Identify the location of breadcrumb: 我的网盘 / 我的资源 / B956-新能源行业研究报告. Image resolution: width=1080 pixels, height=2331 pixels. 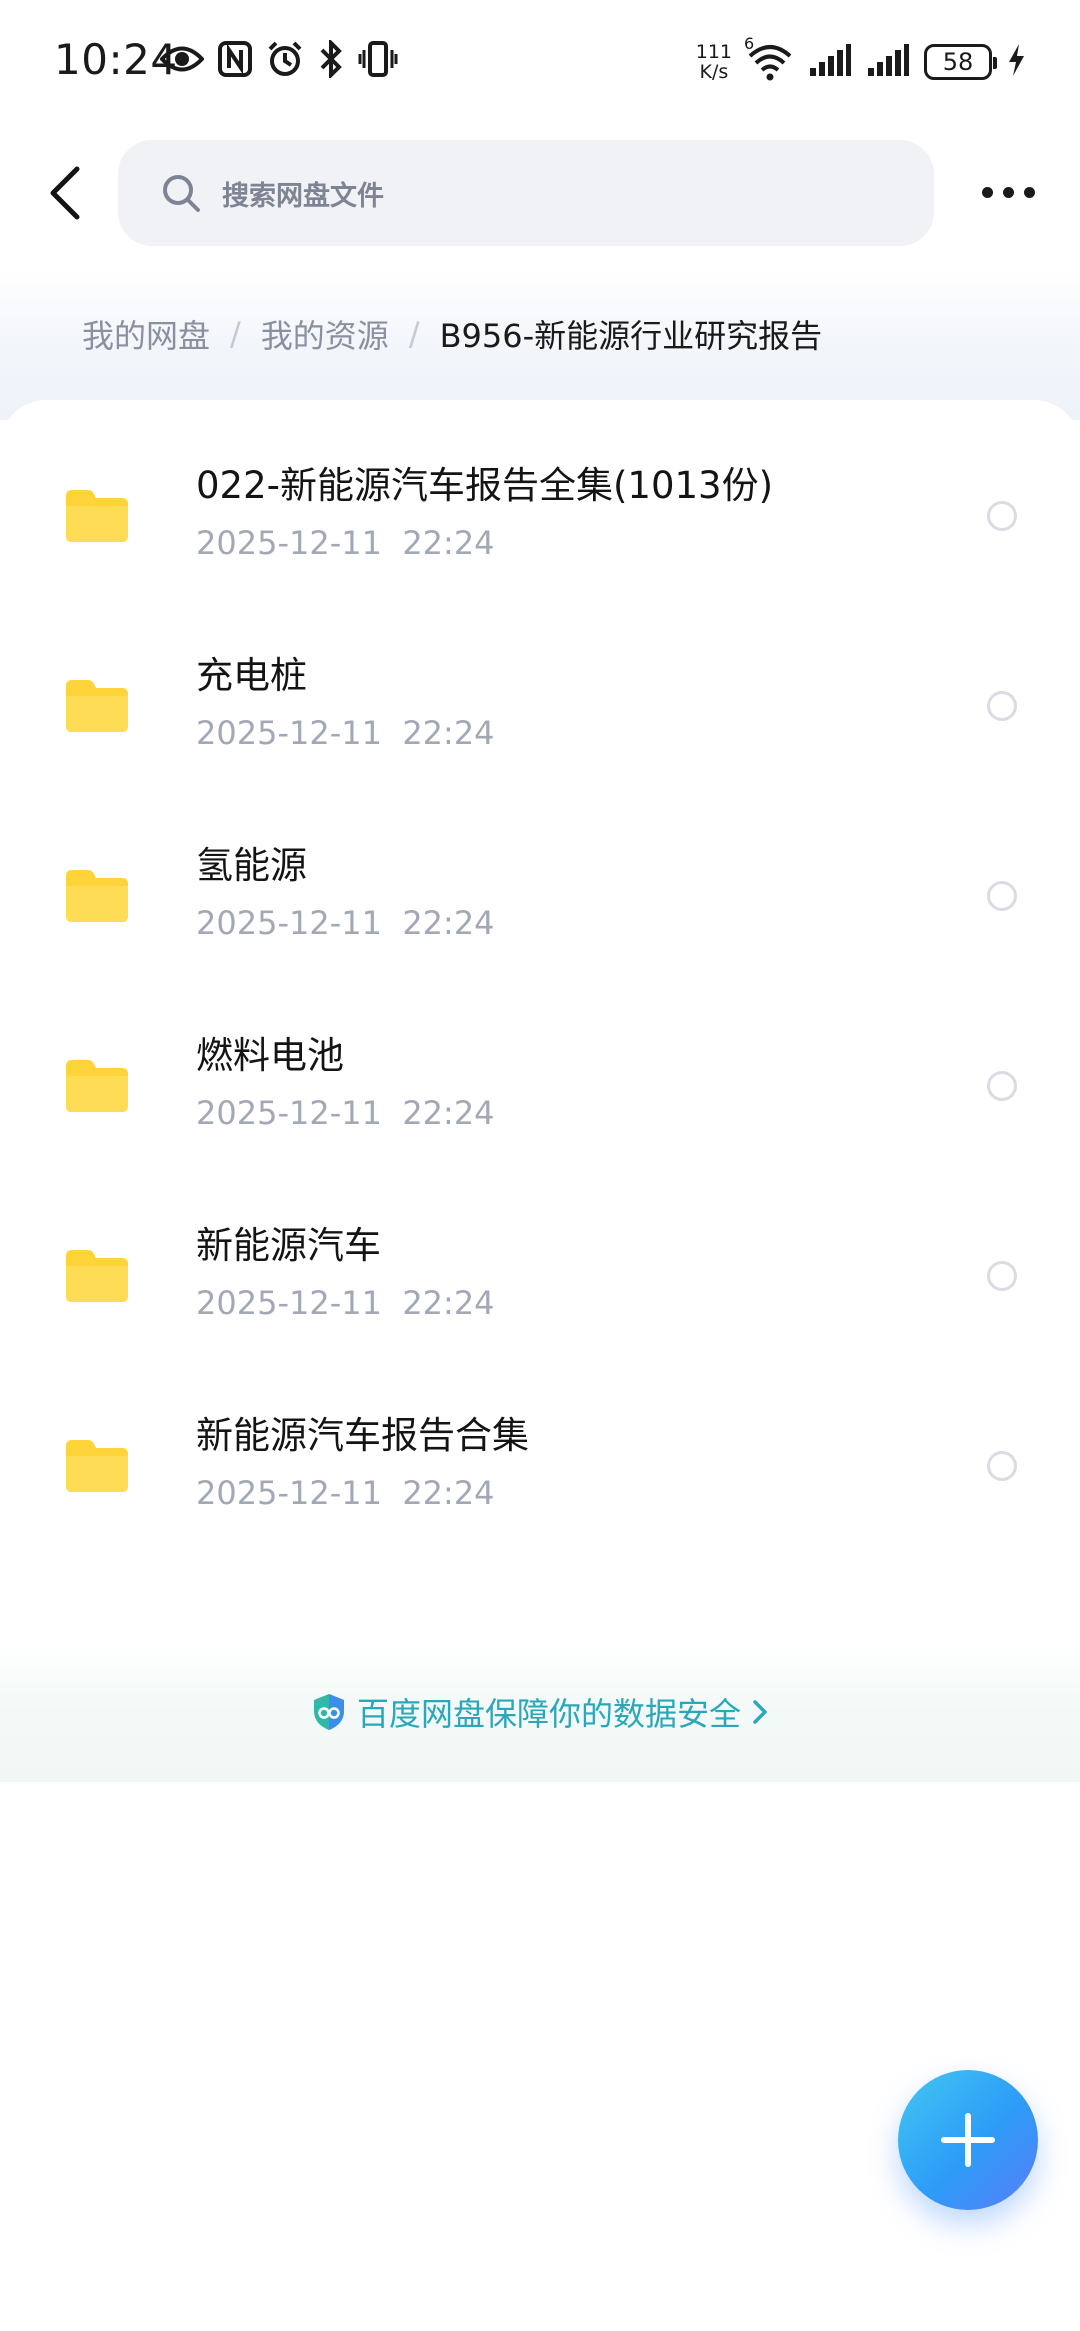
(452, 334).